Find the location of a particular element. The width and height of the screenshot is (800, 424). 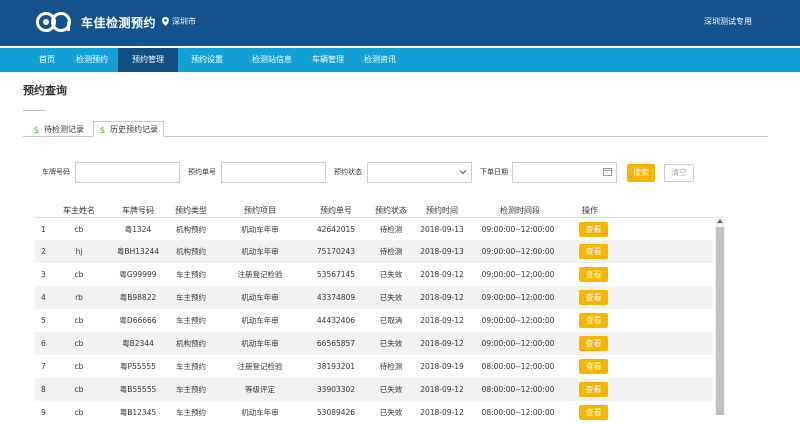

status-select is located at coordinates (419, 172).